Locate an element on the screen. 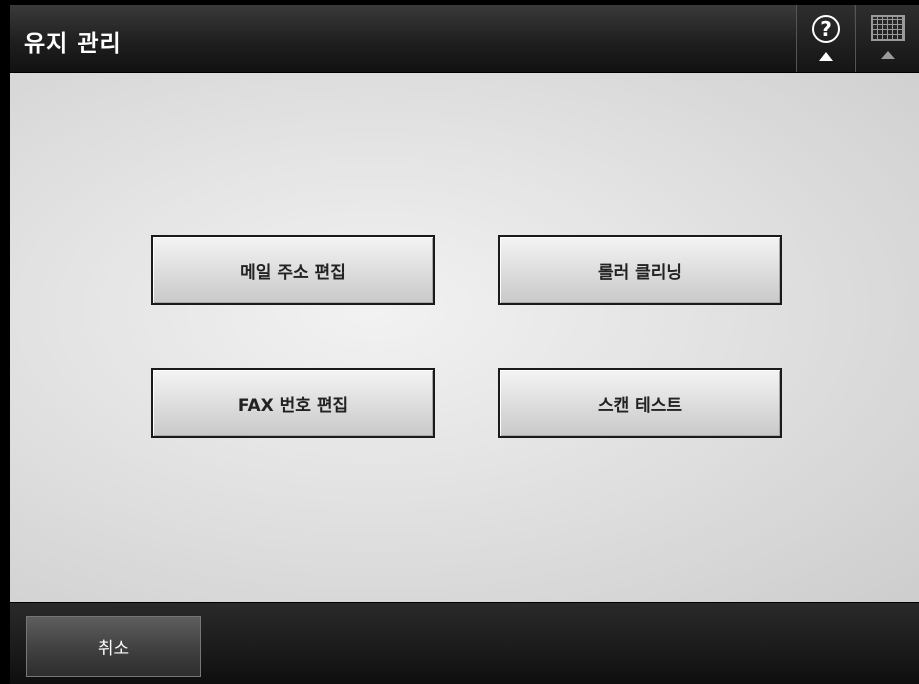 This screenshot has height=684, width=919. footer-bar: 취소 is located at coordinates (464, 643).